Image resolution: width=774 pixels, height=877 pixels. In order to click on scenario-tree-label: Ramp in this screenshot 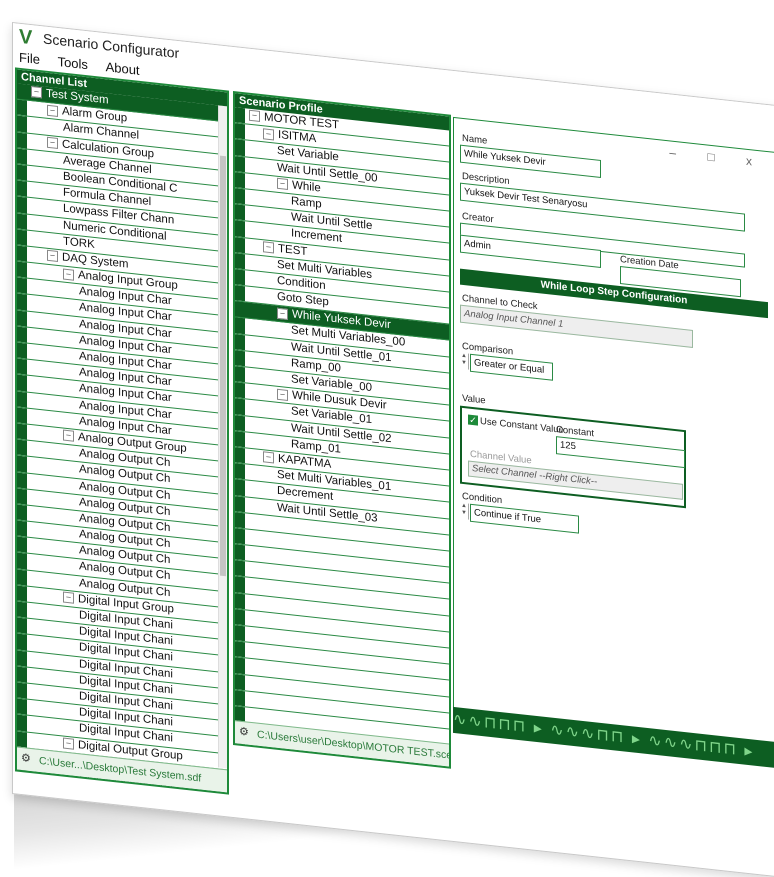, I will do `click(306, 203)`.